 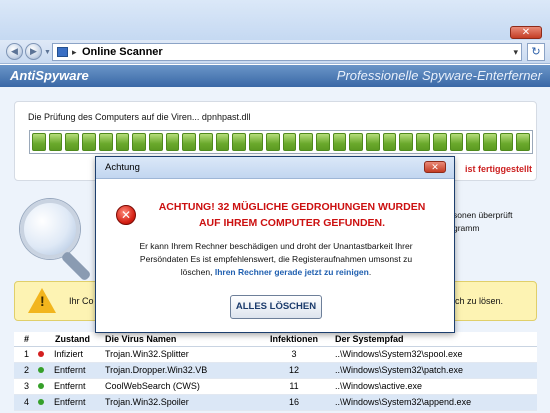 I want to click on dialog-headline-line-1: ACHTUNG! 32 MÜGLICHE GEDROHUNGEN WURDEN, so click(x=292, y=207).